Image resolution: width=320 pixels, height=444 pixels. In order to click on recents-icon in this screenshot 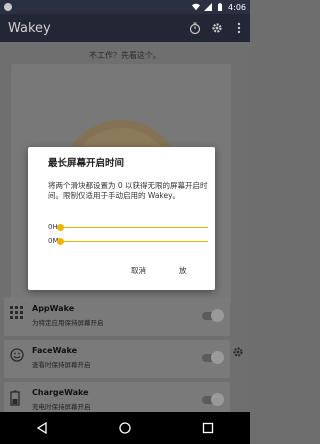, I will do `click(208, 428)`.